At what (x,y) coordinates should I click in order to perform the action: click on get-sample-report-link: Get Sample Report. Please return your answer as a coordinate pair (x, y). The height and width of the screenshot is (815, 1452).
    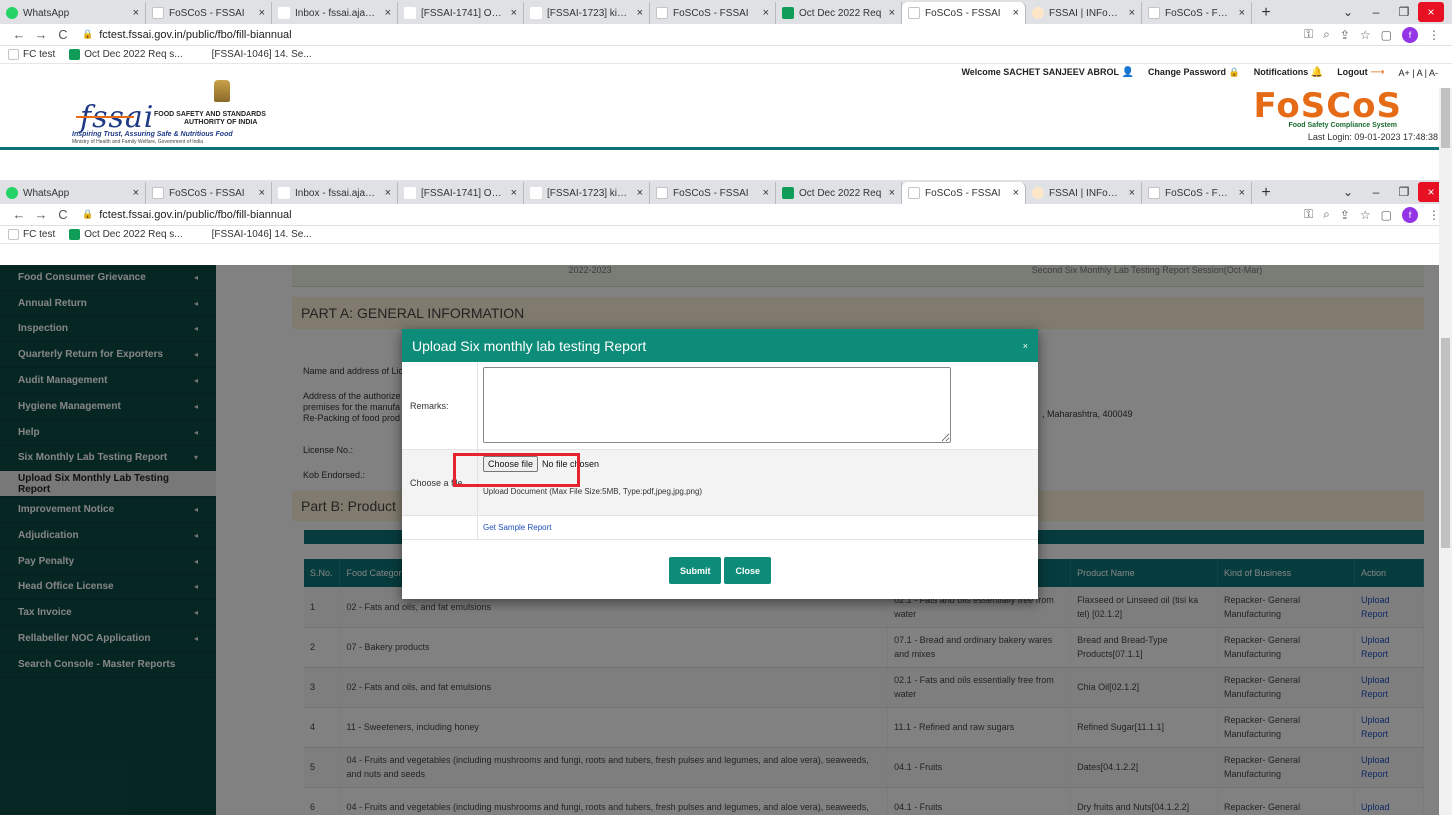
    Looking at the image, I should click on (517, 527).